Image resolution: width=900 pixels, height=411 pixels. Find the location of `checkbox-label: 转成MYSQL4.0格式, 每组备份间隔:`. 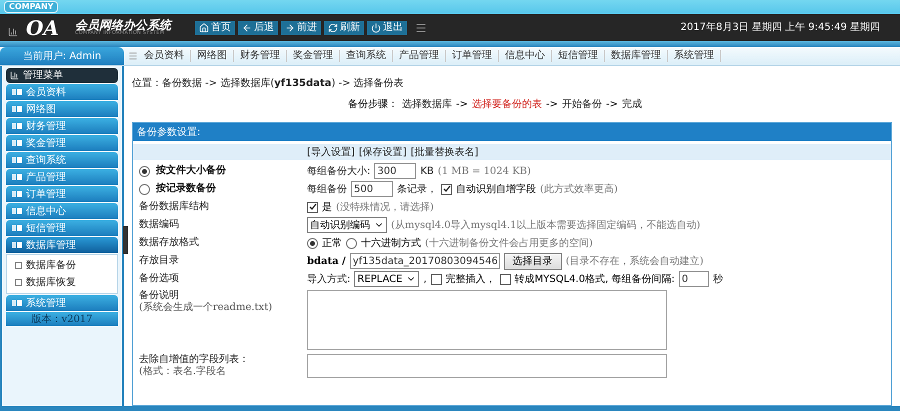

checkbox-label: 转成MYSQL4.0格式, 每组备份间隔: is located at coordinates (594, 279).